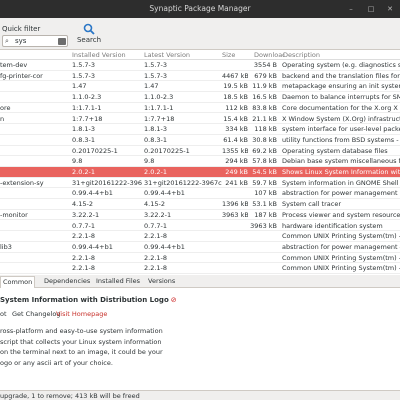 The height and width of the screenshot is (400, 400). Describe the element at coordinates (341, 246) in the screenshot. I see `package-description-cell: abstraction for power management - sh` at that location.